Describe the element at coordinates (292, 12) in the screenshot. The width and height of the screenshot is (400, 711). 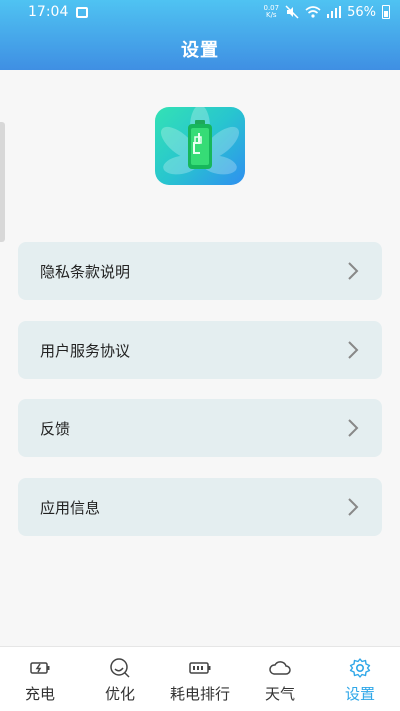
I see `mute-icon` at that location.